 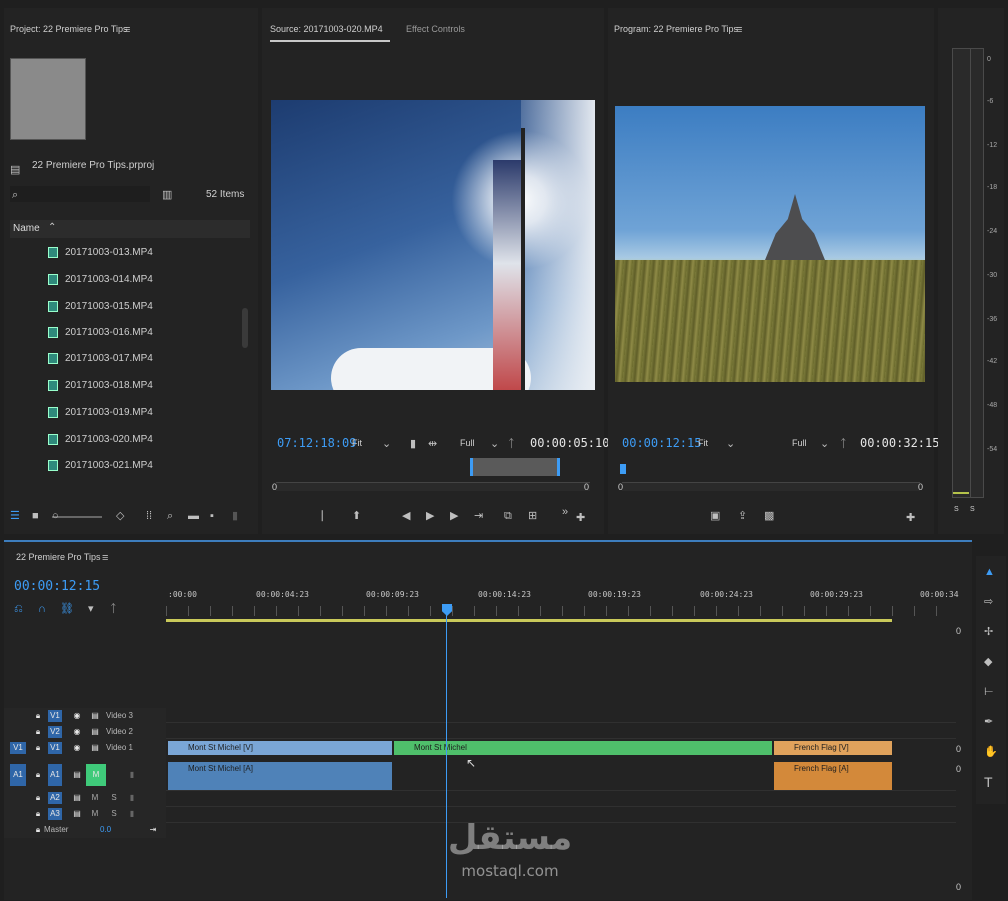 I want to click on slip-tool-icon: ⊢, so click(x=989, y=692).